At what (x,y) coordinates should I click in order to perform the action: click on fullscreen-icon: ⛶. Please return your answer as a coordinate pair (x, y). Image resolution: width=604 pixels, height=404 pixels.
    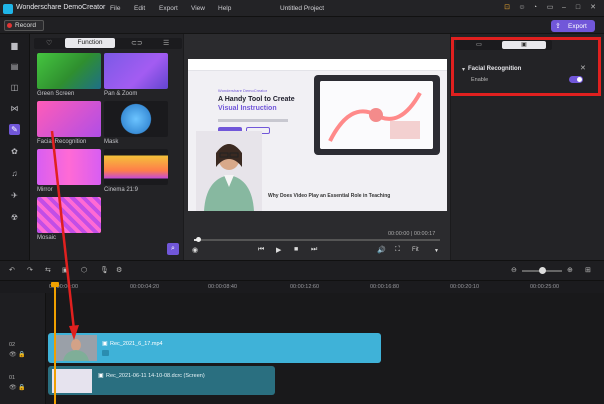
    Looking at the image, I should click on (397, 250).